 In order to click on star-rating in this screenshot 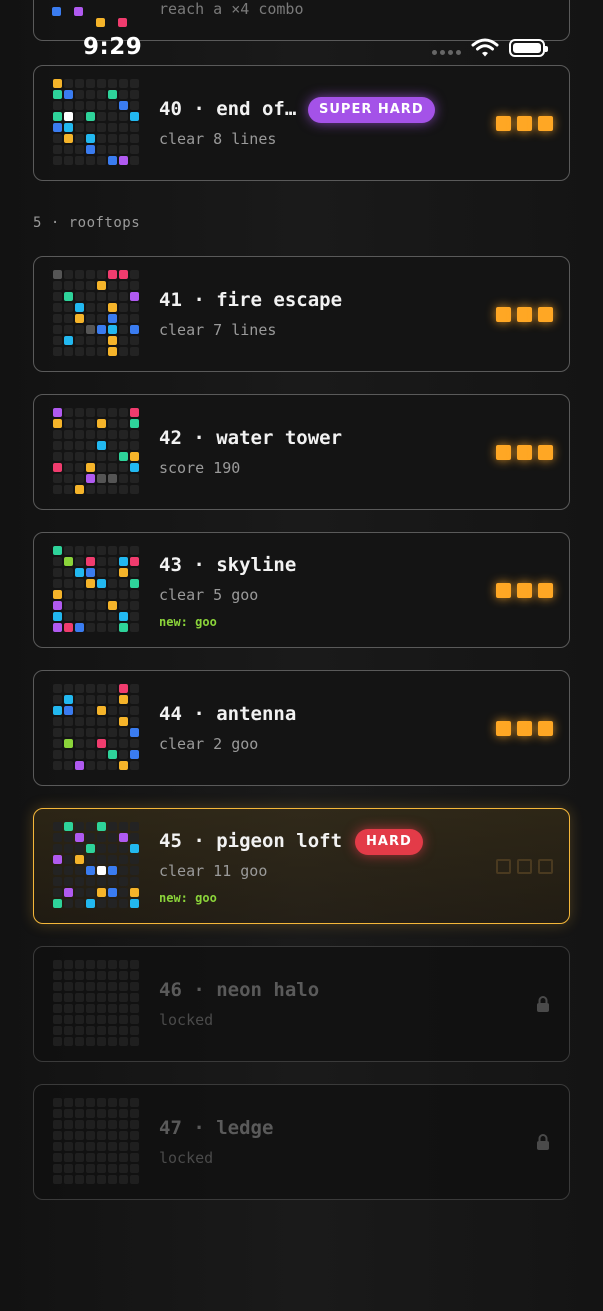, I will do `click(524, 728)`.